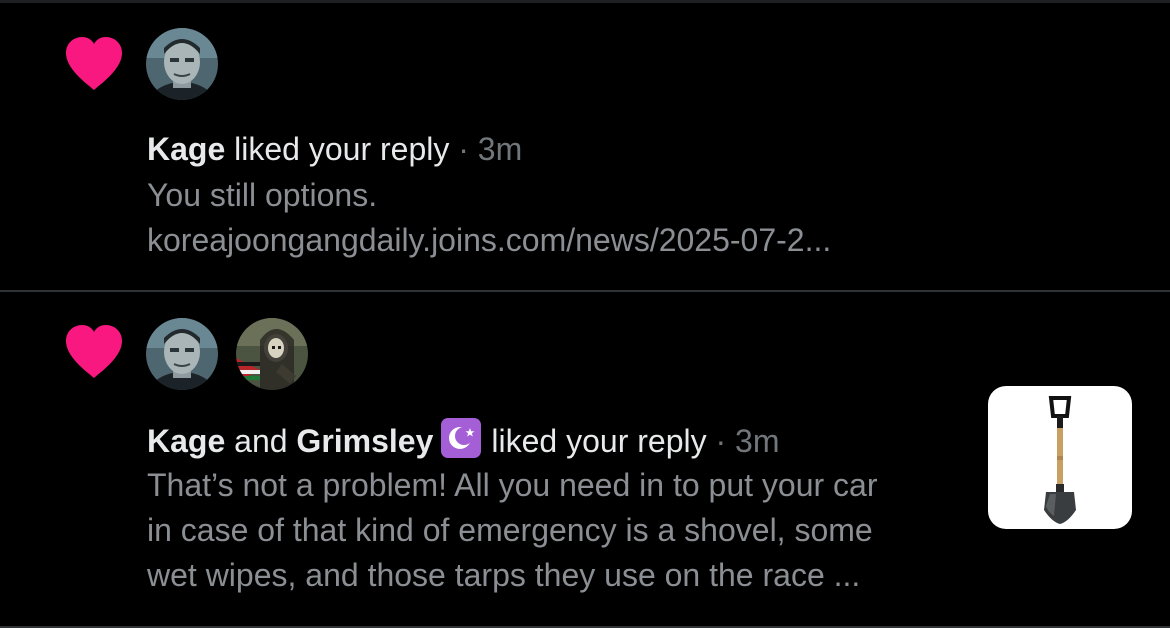 This screenshot has height=628, width=1170. I want to click on actor-name: Grimsley, so click(364, 441).